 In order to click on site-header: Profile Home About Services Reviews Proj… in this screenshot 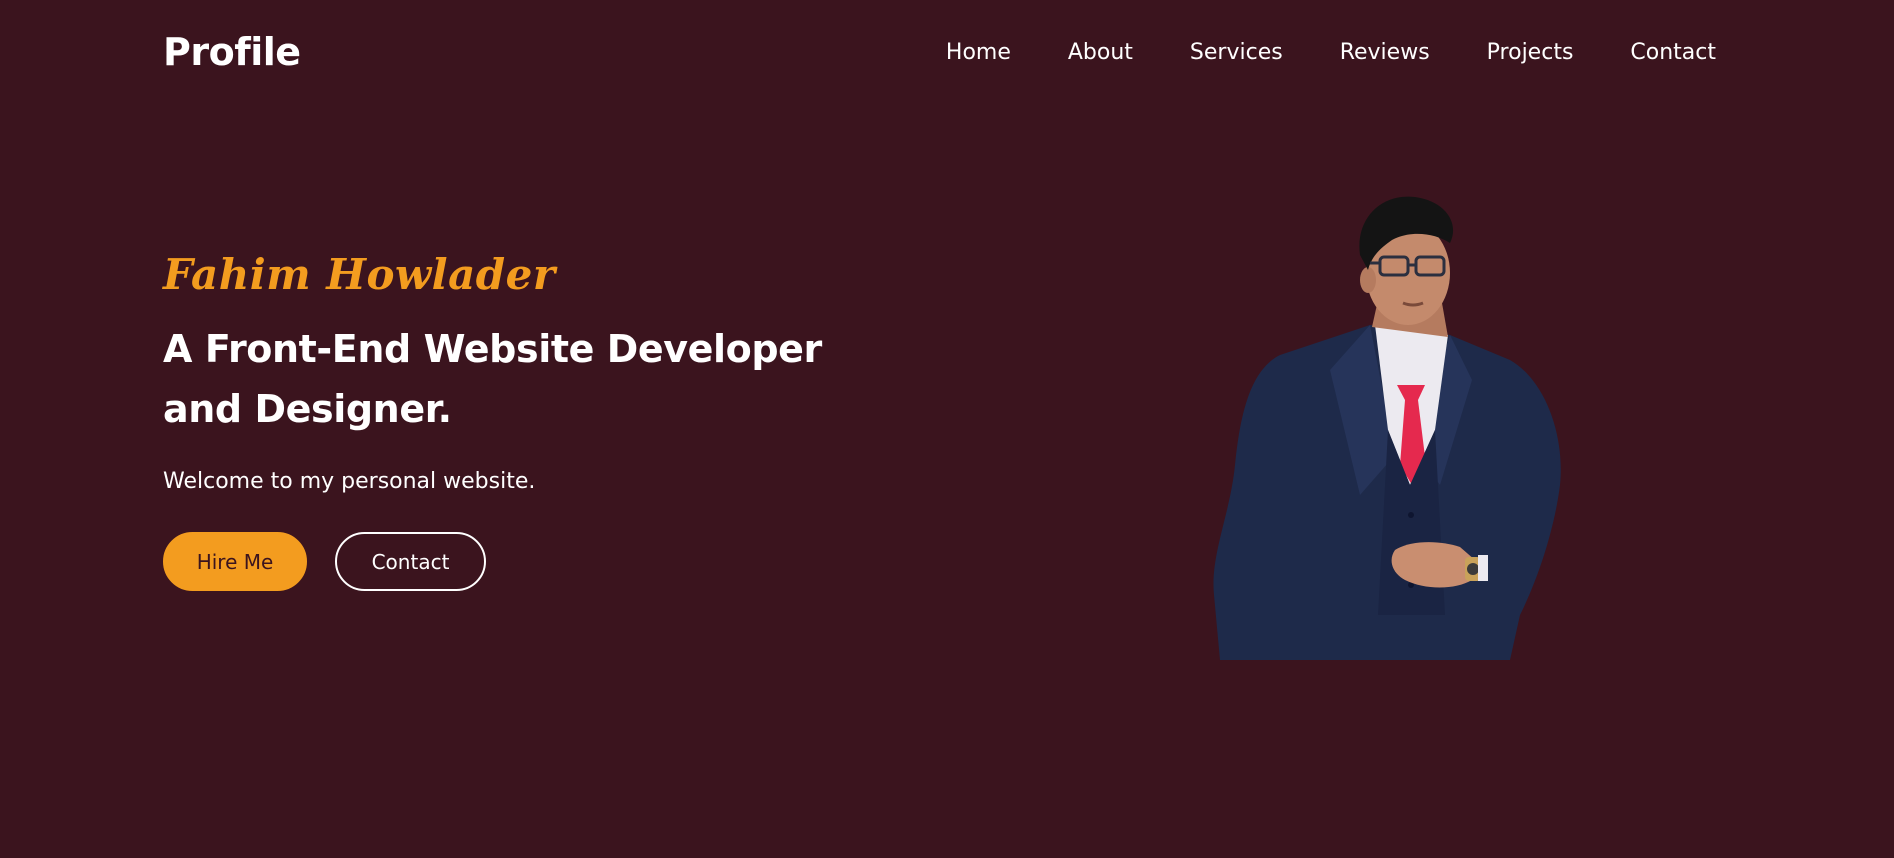, I will do `click(939, 52)`.